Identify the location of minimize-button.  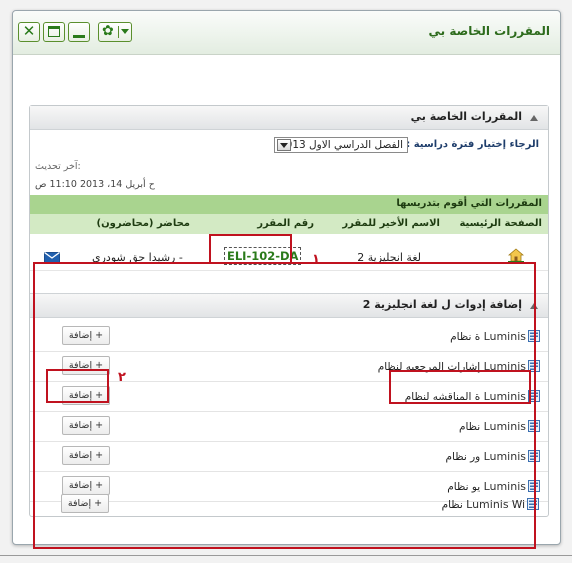
(79, 32).